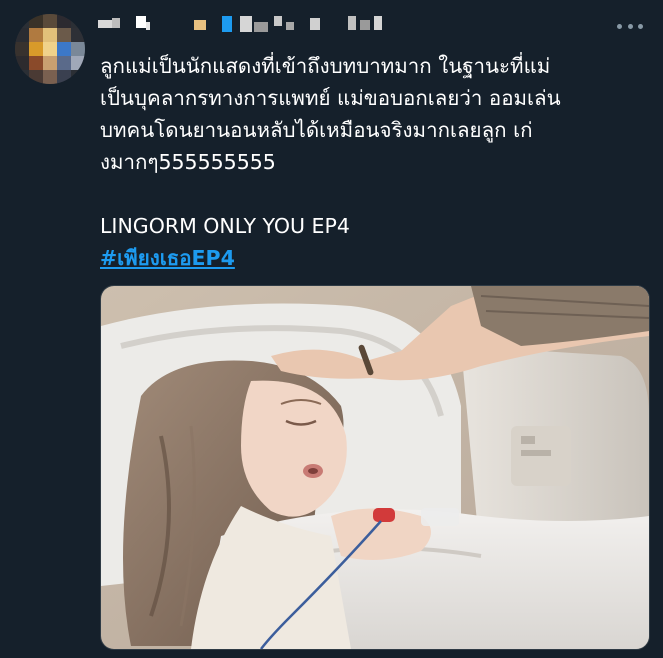  I want to click on more-horizontal-icon, so click(630, 26).